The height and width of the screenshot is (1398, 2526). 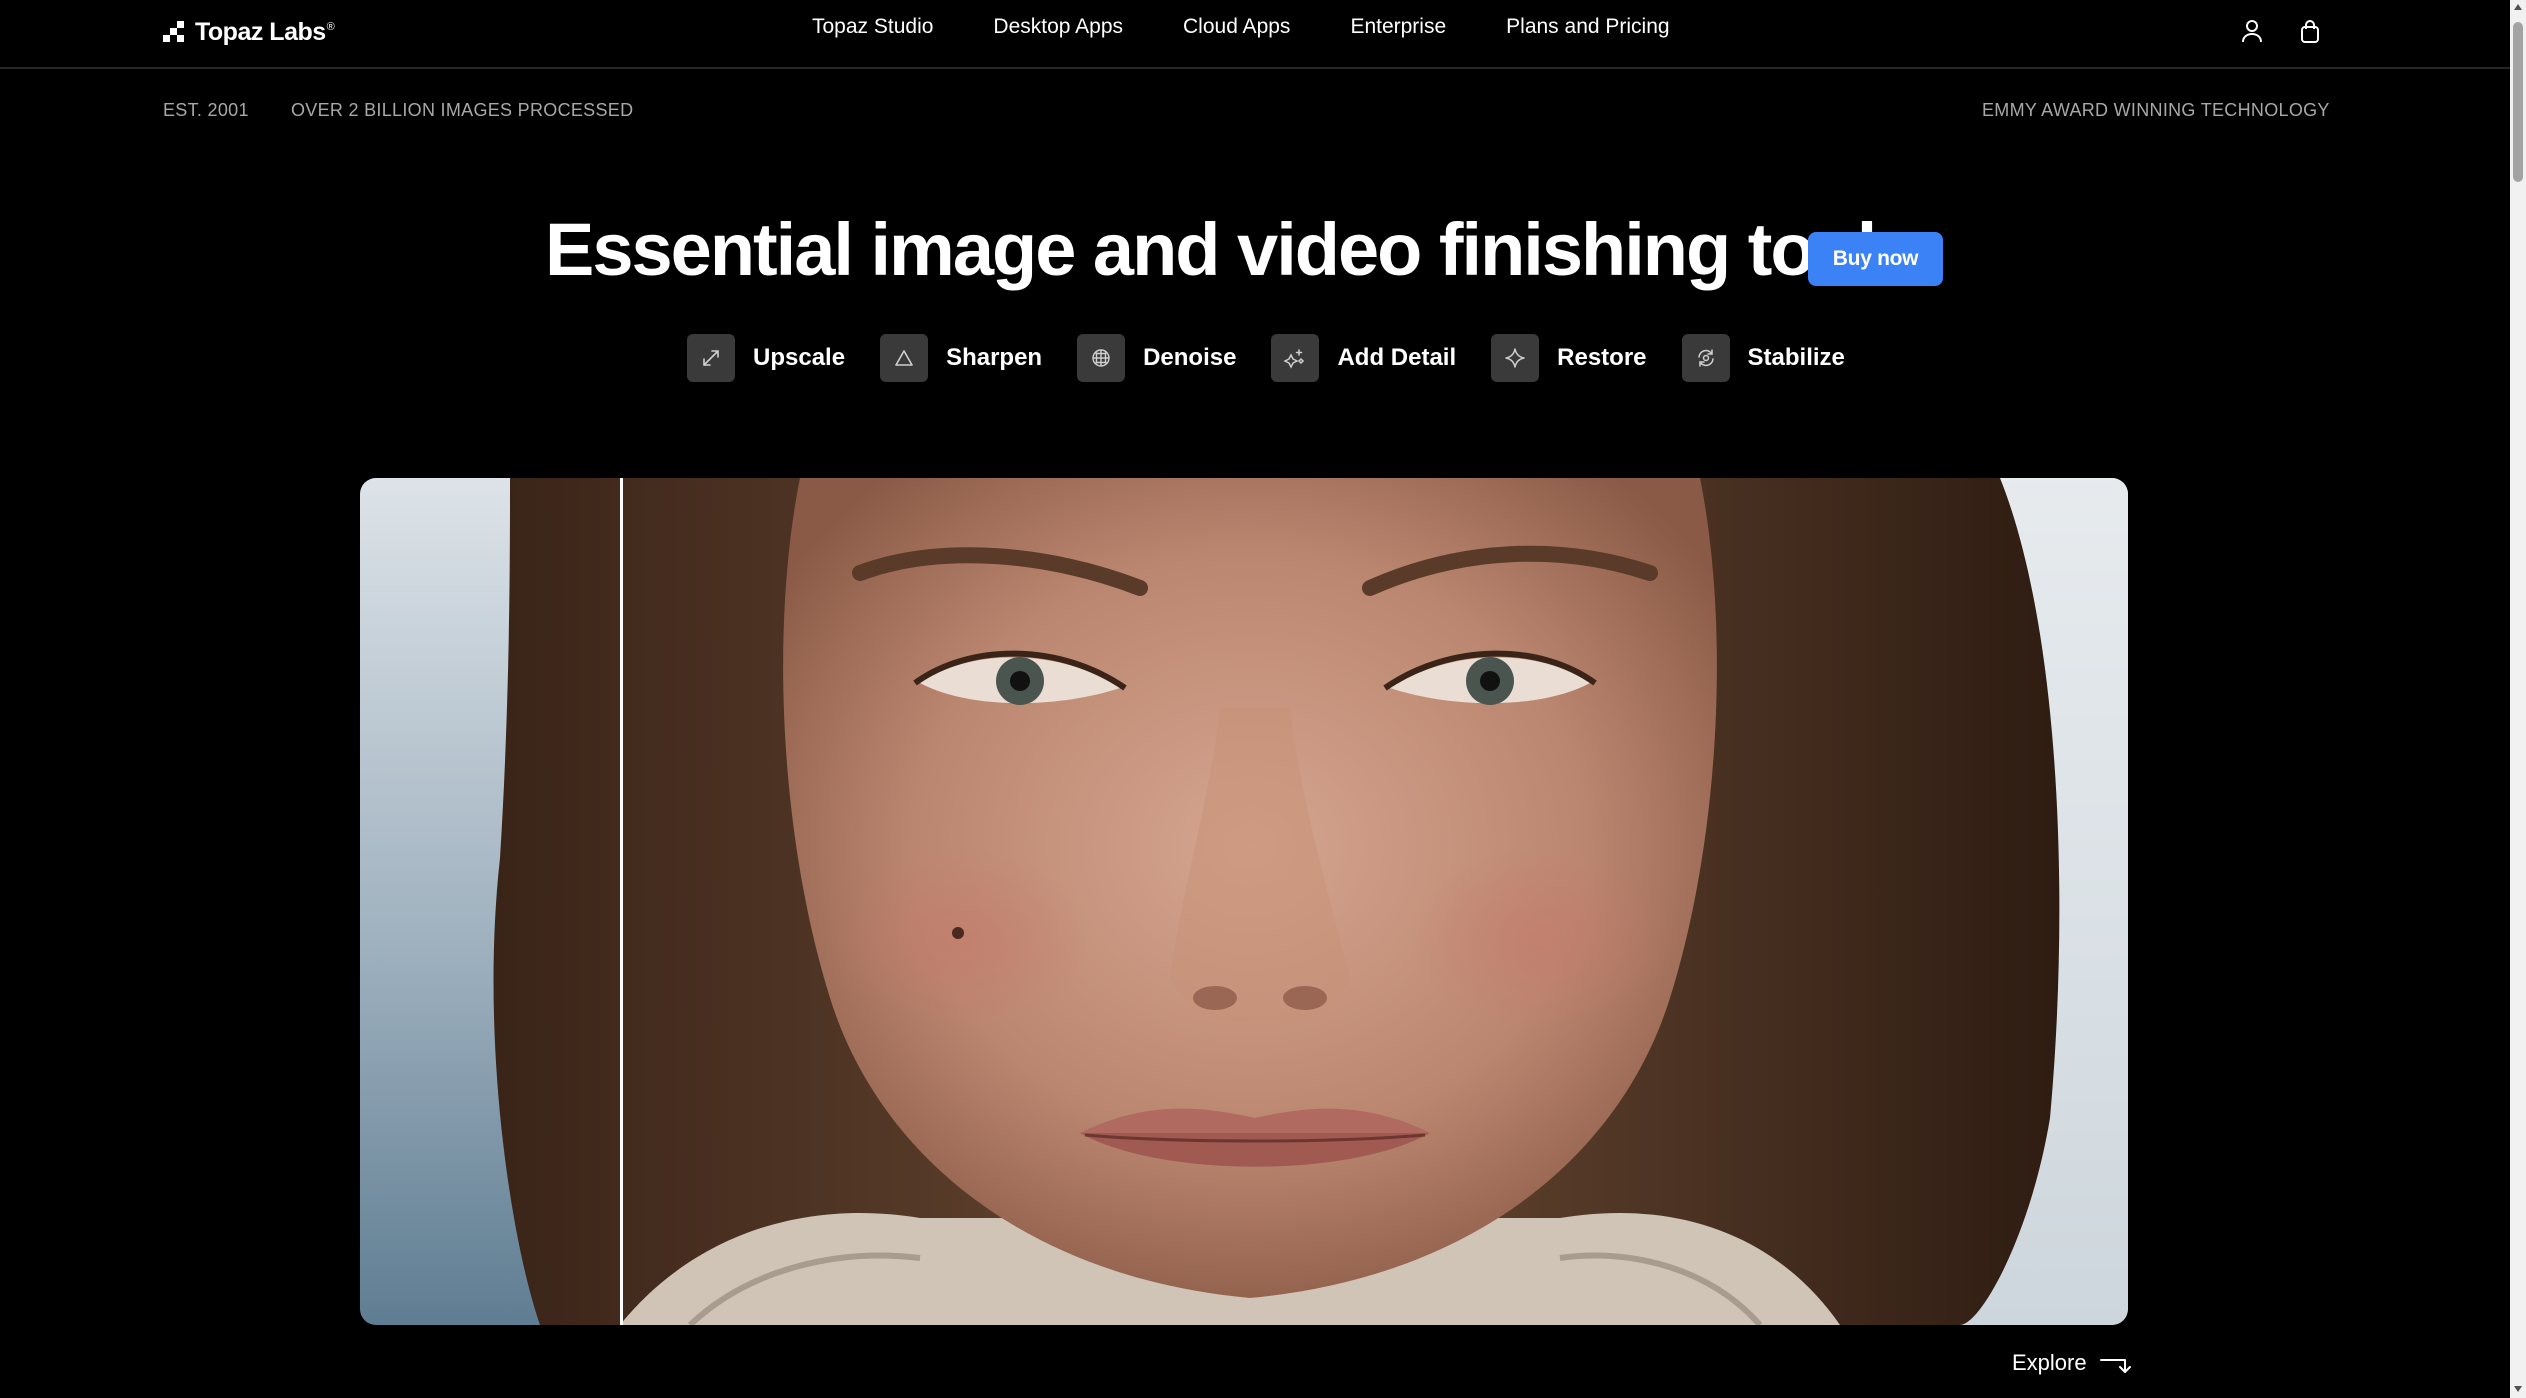 What do you see at coordinates (799, 357) in the screenshot?
I see `feature-label: Upscale` at bounding box center [799, 357].